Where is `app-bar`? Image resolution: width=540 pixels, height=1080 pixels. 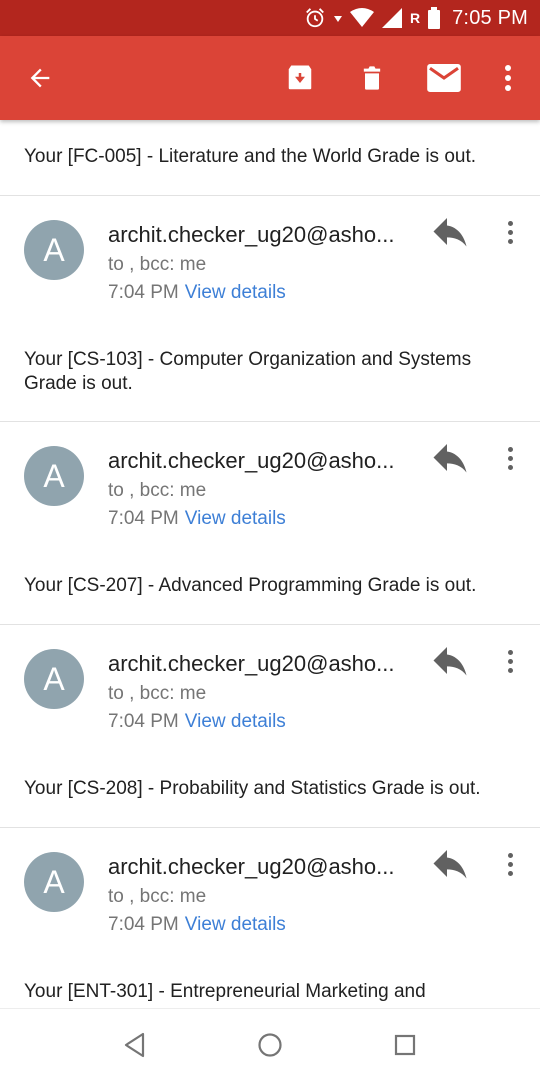 app-bar is located at coordinates (270, 78).